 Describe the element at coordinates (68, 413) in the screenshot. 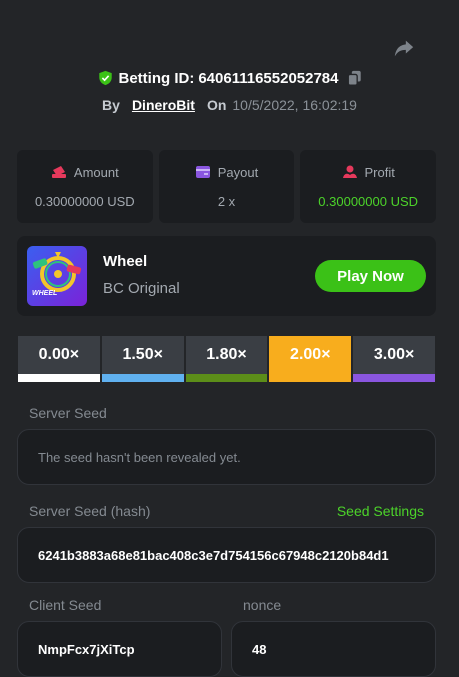

I see `server-seed-label: Server Seed` at that location.